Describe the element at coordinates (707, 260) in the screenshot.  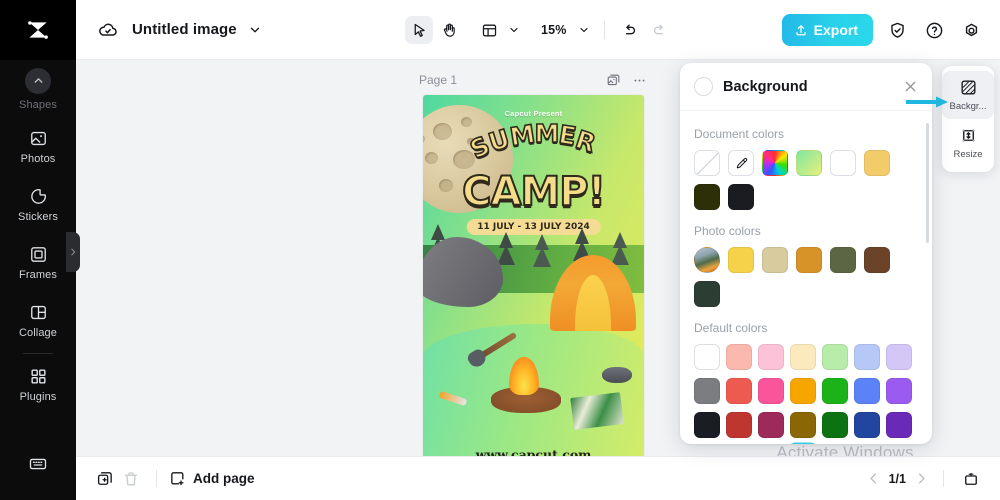
I see `swatch-photo-thumbnail` at that location.